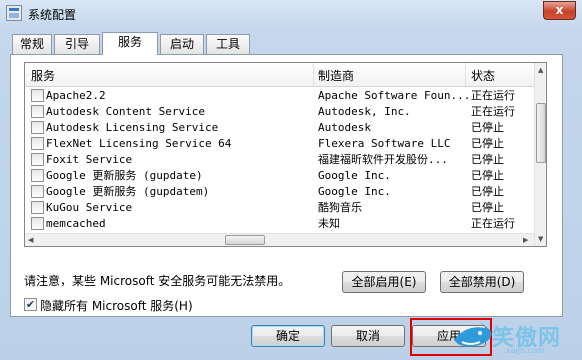 The height and width of the screenshot is (360, 582). Describe the element at coordinates (76, 95) in the screenshot. I see `service-name: Apache2.2` at that location.